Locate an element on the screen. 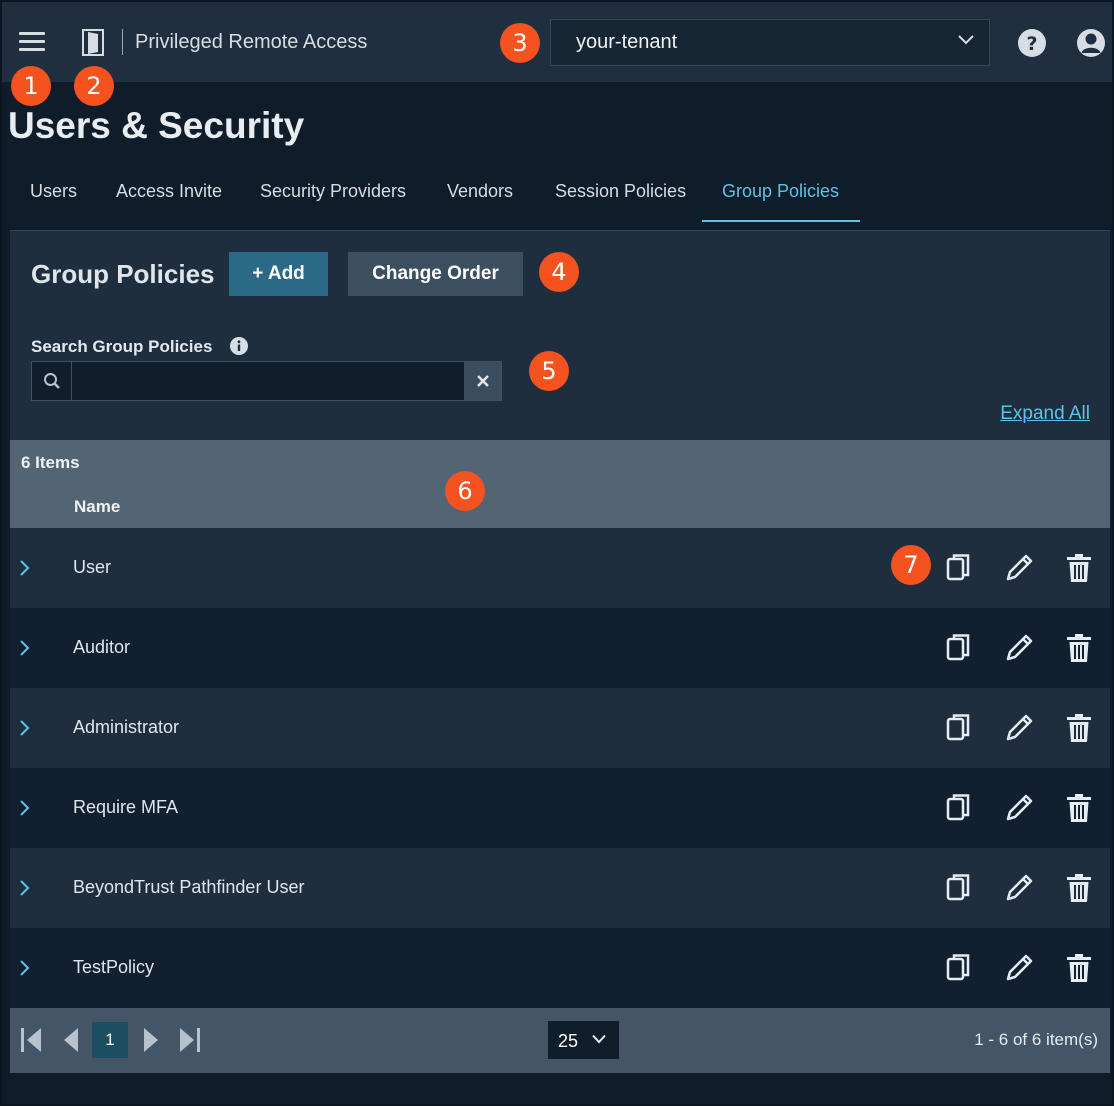  search-input is located at coordinates (269, 381).